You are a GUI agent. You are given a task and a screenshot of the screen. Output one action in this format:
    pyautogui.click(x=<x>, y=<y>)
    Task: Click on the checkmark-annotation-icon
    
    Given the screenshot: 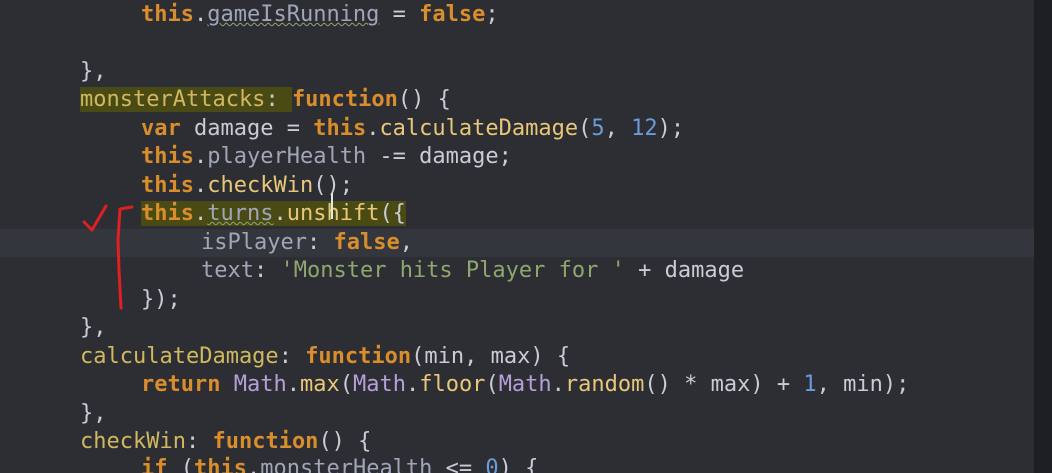 What is the action you would take?
    pyautogui.click(x=95, y=218)
    